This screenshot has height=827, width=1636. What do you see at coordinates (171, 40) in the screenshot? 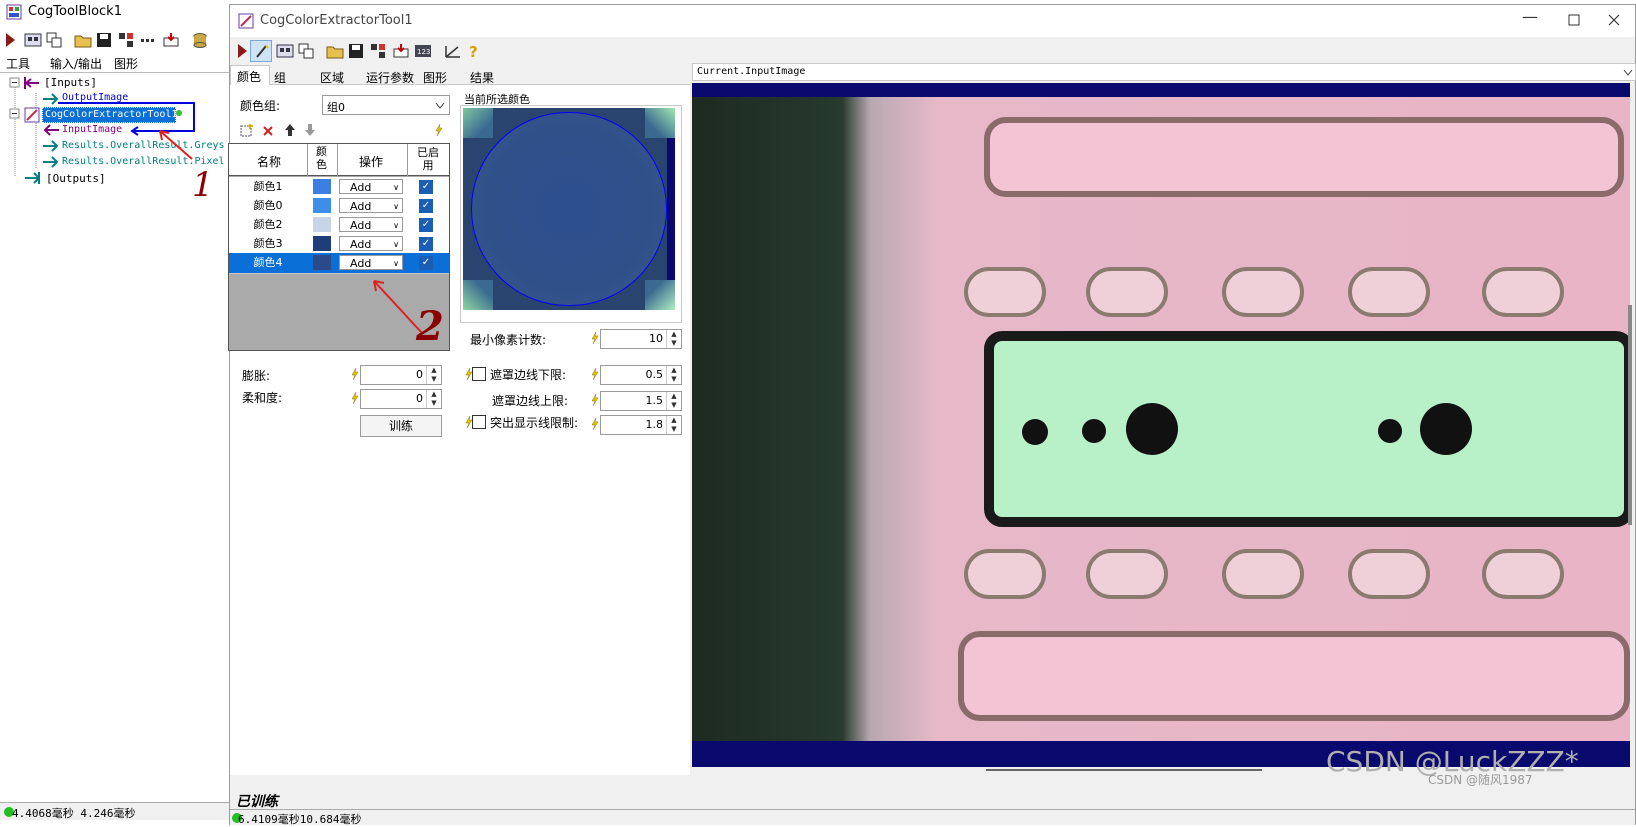
I see `import-icon` at bounding box center [171, 40].